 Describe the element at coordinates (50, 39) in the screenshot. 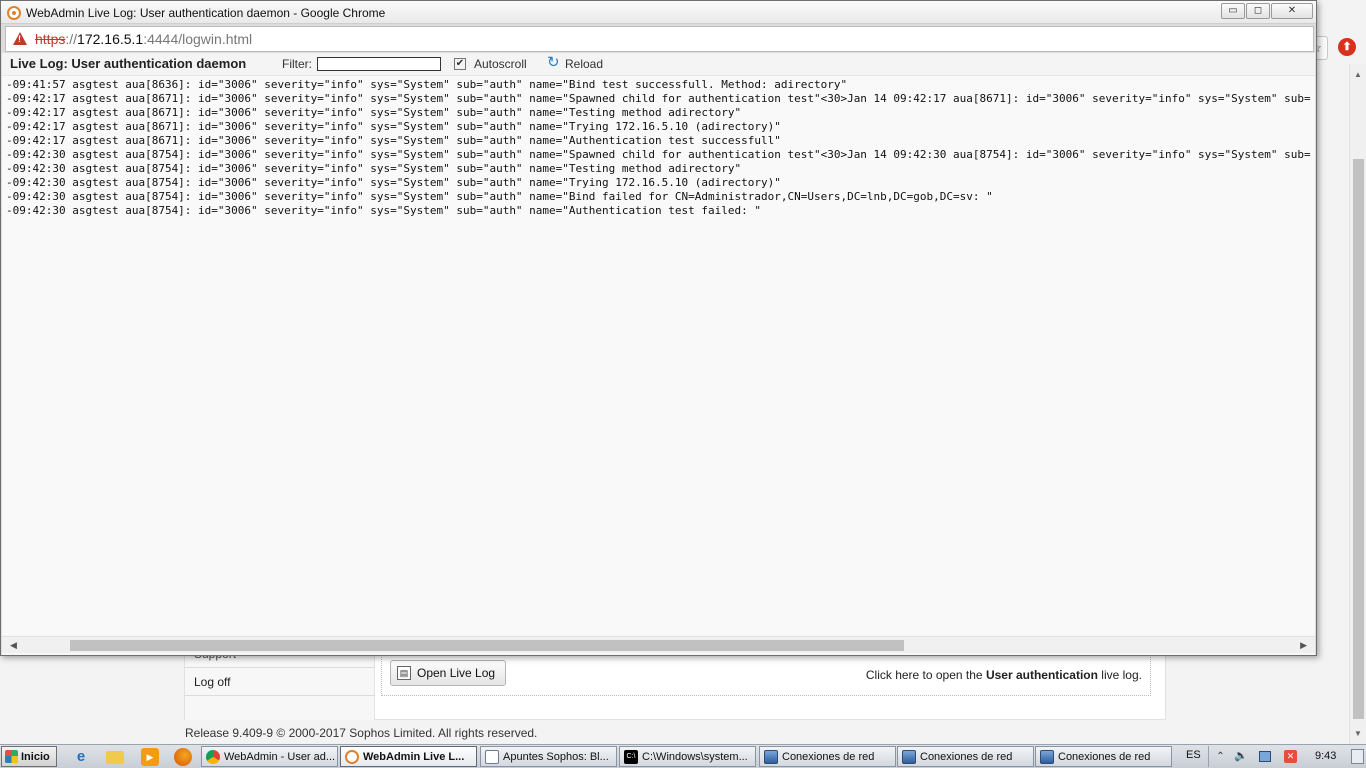

I see `url-scheme: https` at that location.